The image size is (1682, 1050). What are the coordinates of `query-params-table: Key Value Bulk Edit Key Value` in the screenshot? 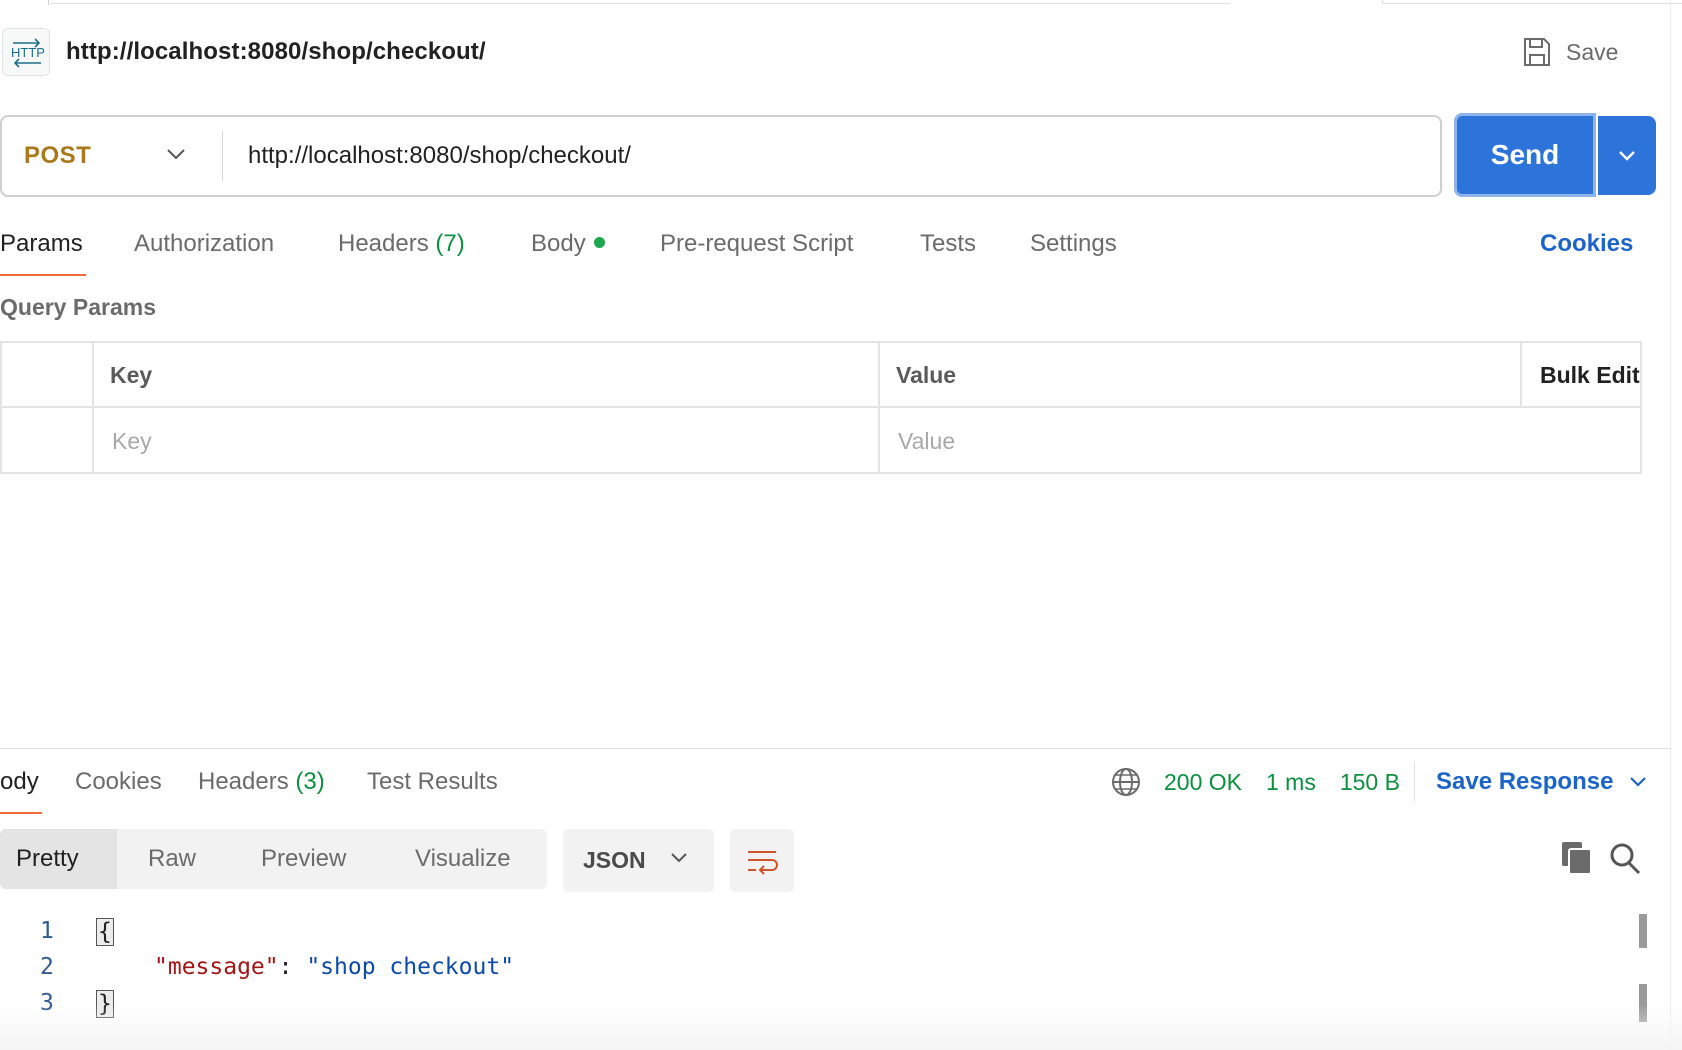 It's located at (821, 407).